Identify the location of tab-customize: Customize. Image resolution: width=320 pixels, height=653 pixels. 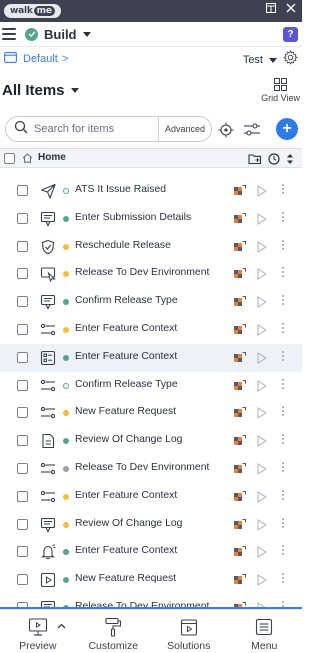
(114, 631).